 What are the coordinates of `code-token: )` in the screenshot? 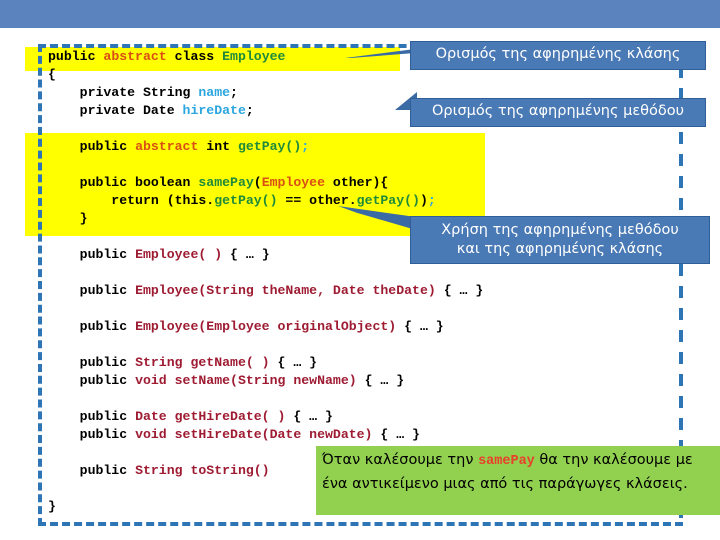 It's located at (423, 200).